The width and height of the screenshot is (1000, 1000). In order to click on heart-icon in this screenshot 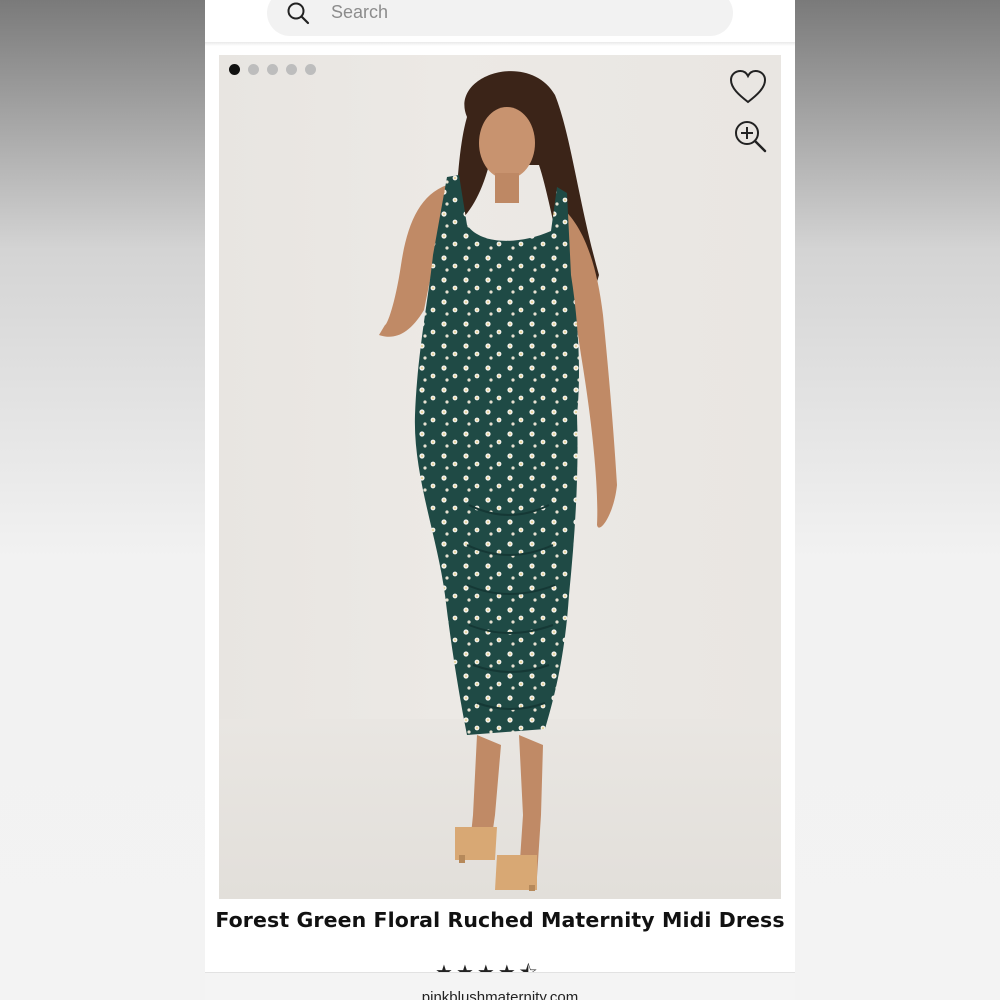, I will do `click(748, 87)`.